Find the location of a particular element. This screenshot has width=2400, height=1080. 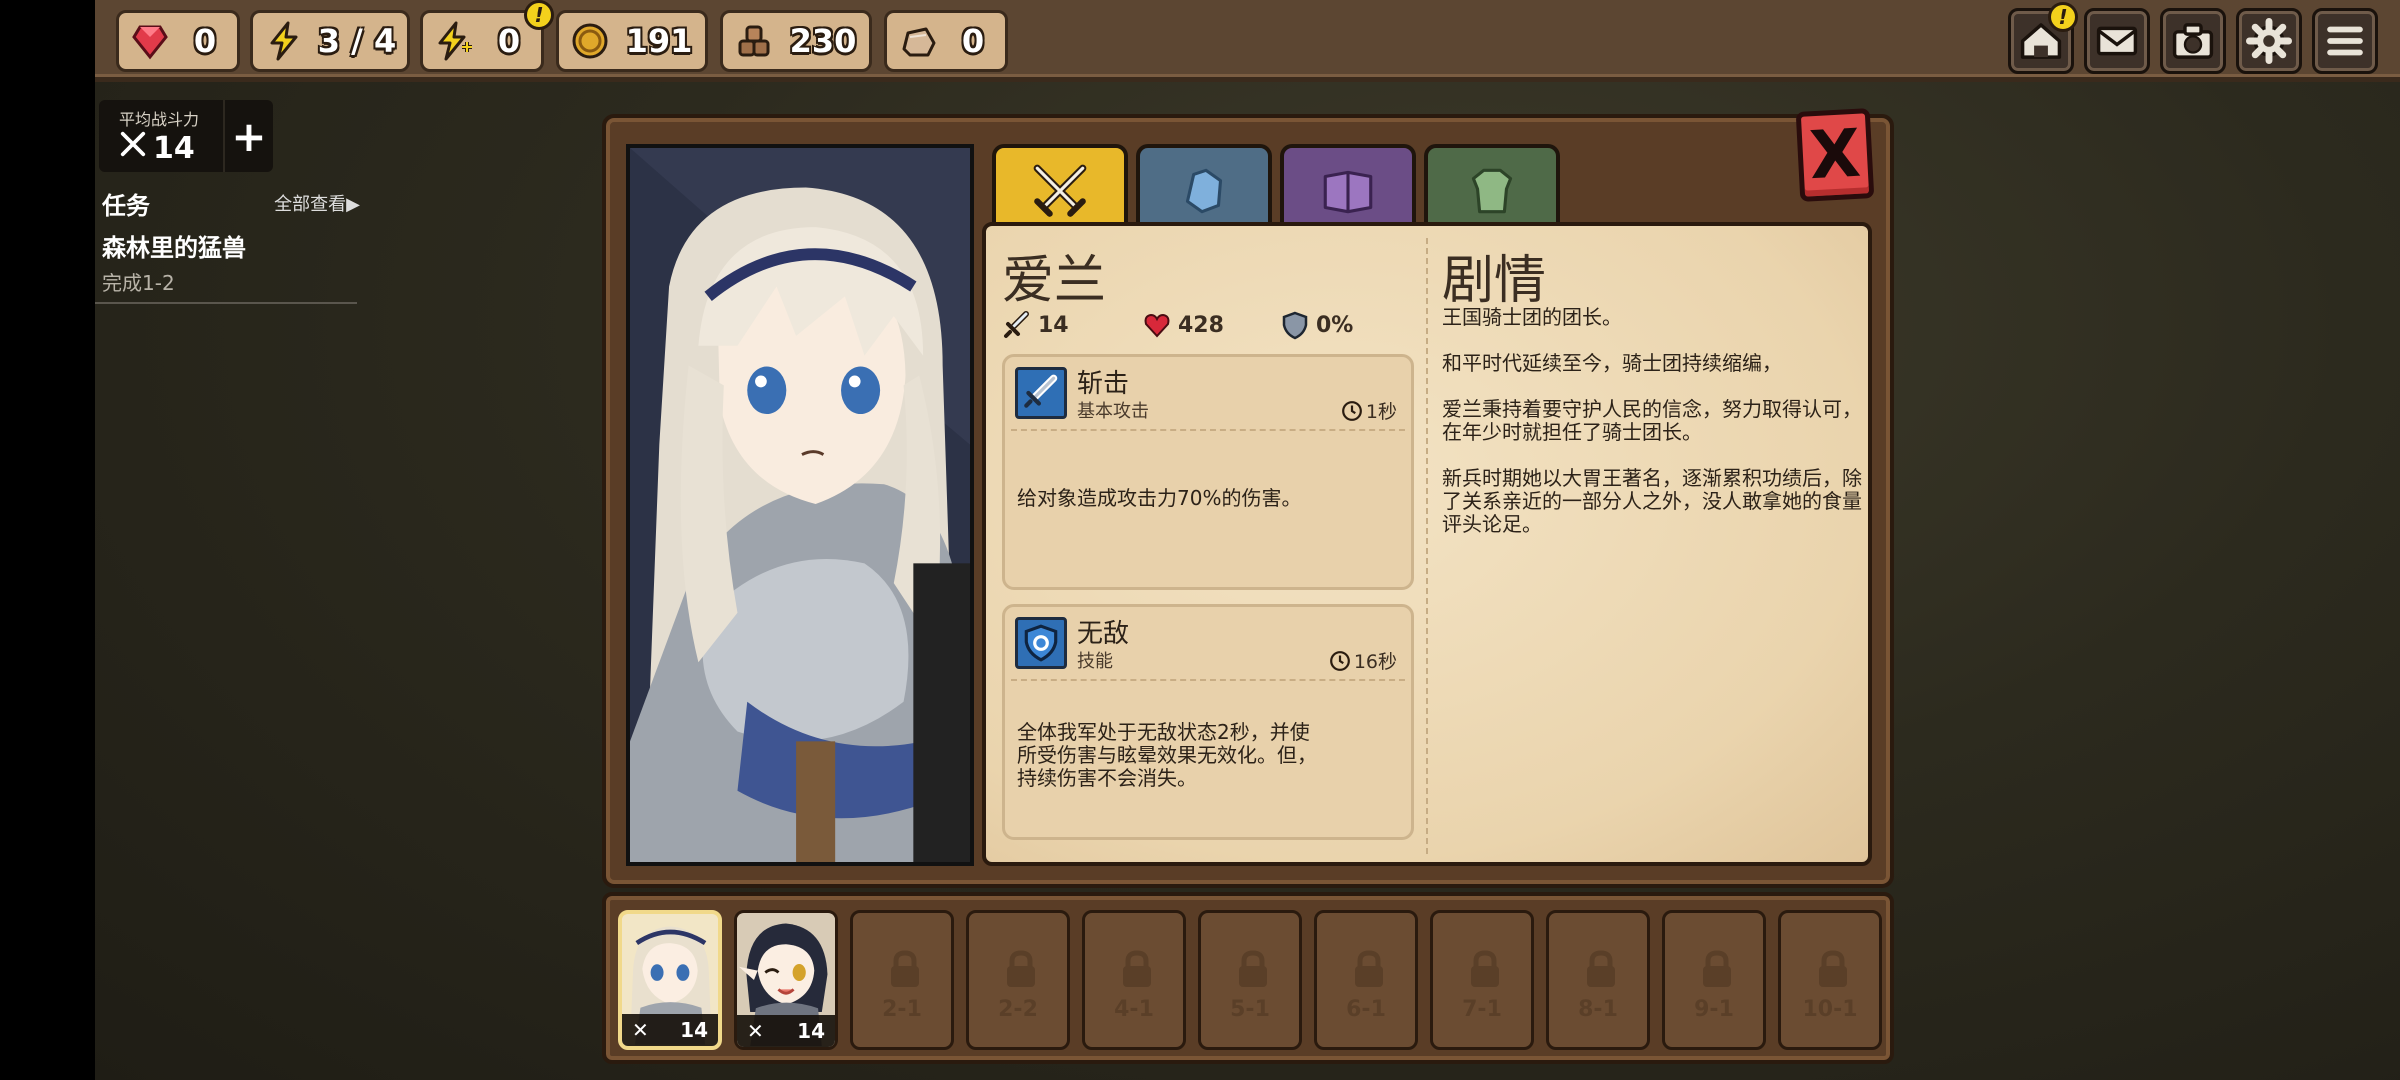

tab-gear is located at coordinates (1204, 189).